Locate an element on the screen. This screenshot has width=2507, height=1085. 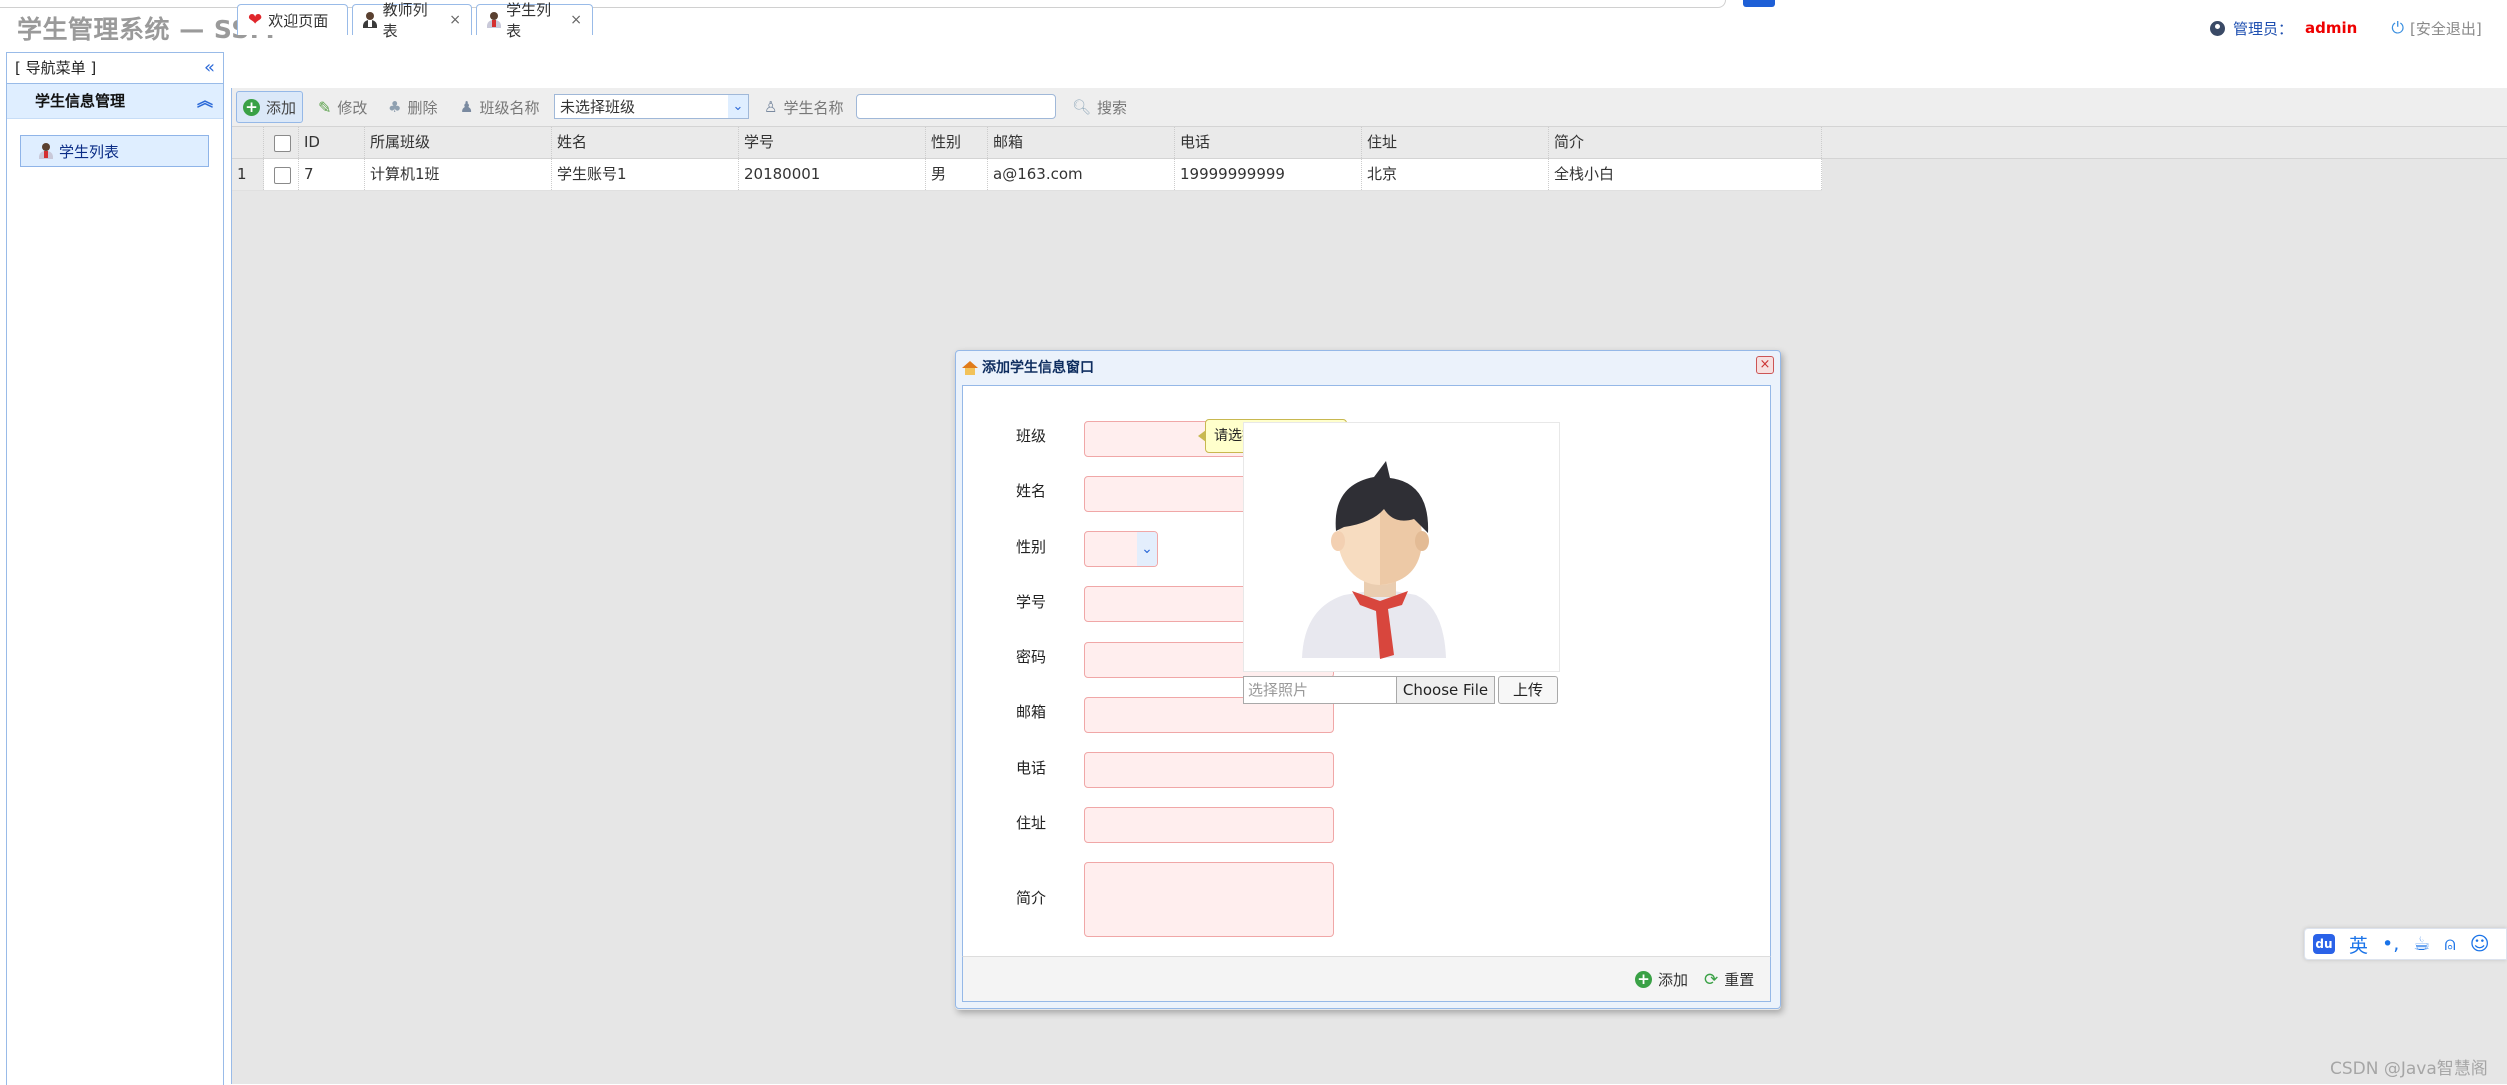
nav-group-label: 学生信息管理 is located at coordinates (80, 101).